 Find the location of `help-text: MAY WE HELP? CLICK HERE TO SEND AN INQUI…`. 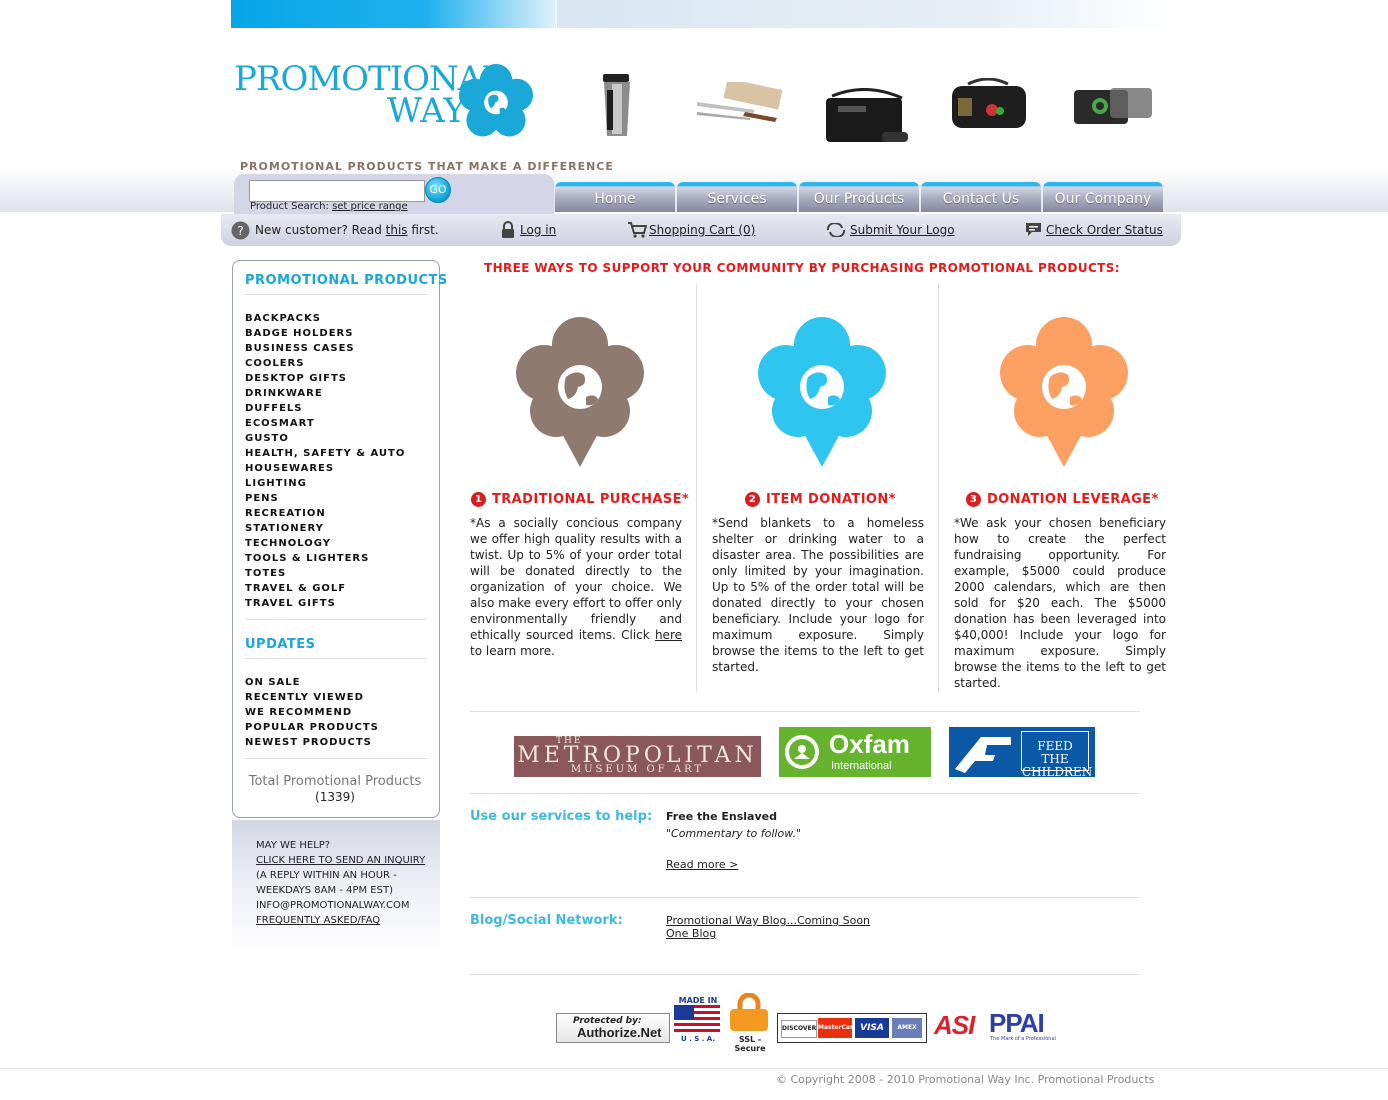

help-text: MAY WE HELP? CLICK HERE TO SEND AN INQUI… is located at coordinates (340, 883).